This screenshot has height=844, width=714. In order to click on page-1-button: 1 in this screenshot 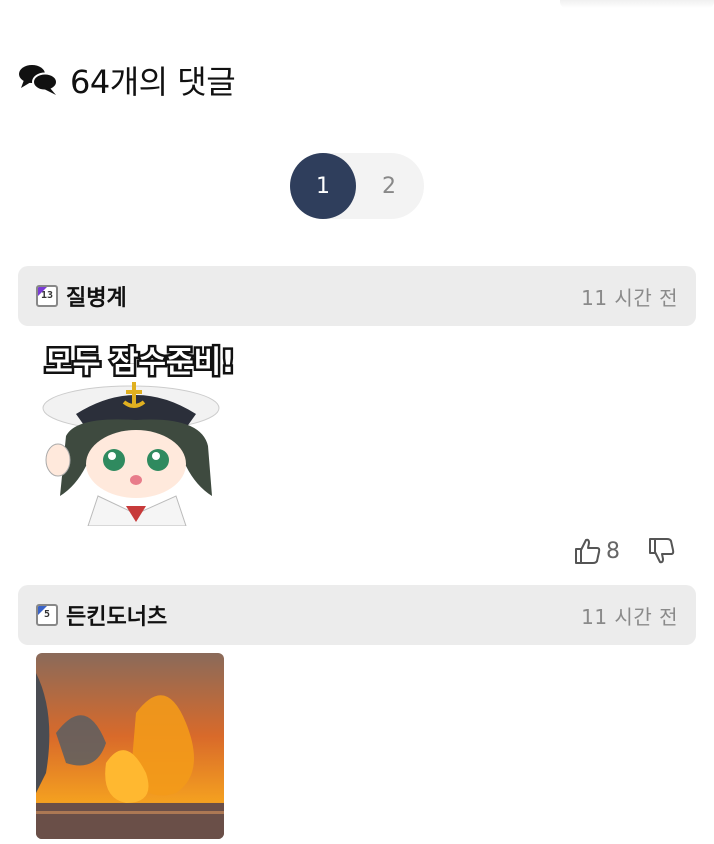, I will do `click(323, 186)`.